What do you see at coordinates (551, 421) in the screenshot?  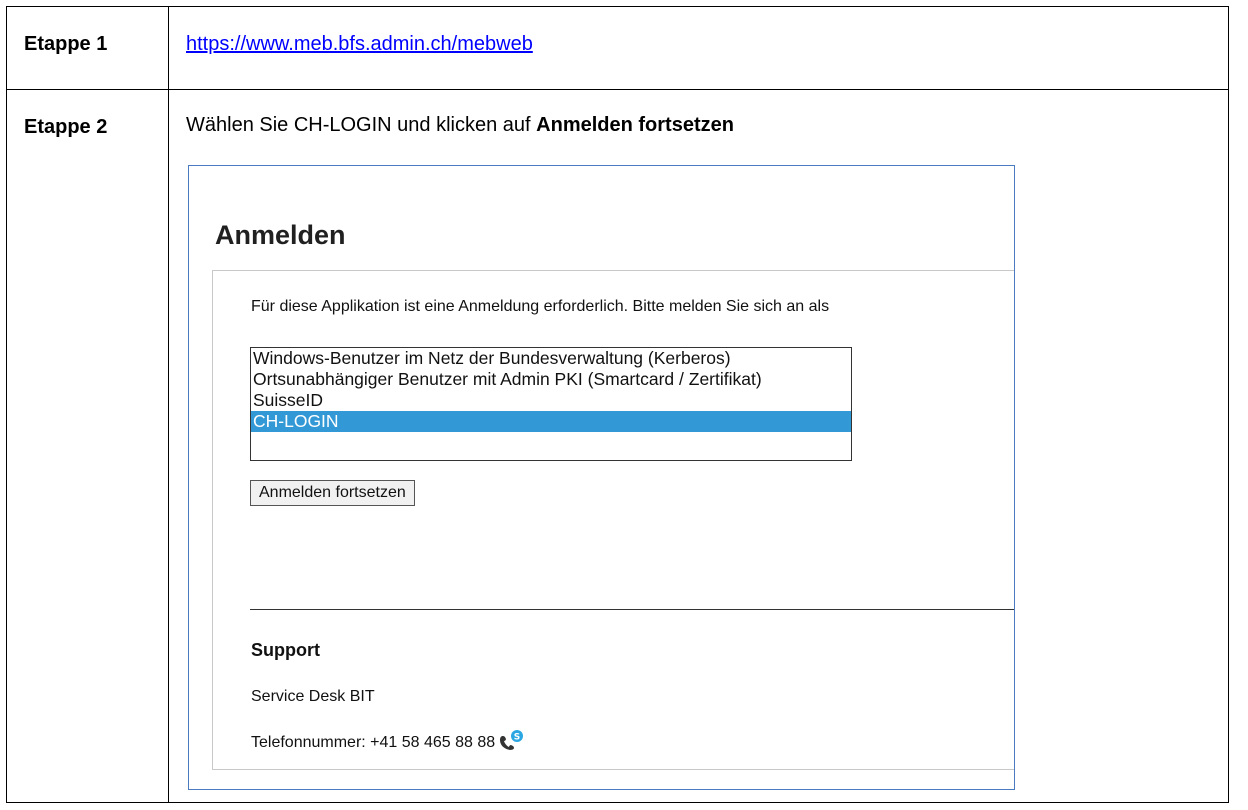 I see `option-ch-login: CH-LOGIN` at bounding box center [551, 421].